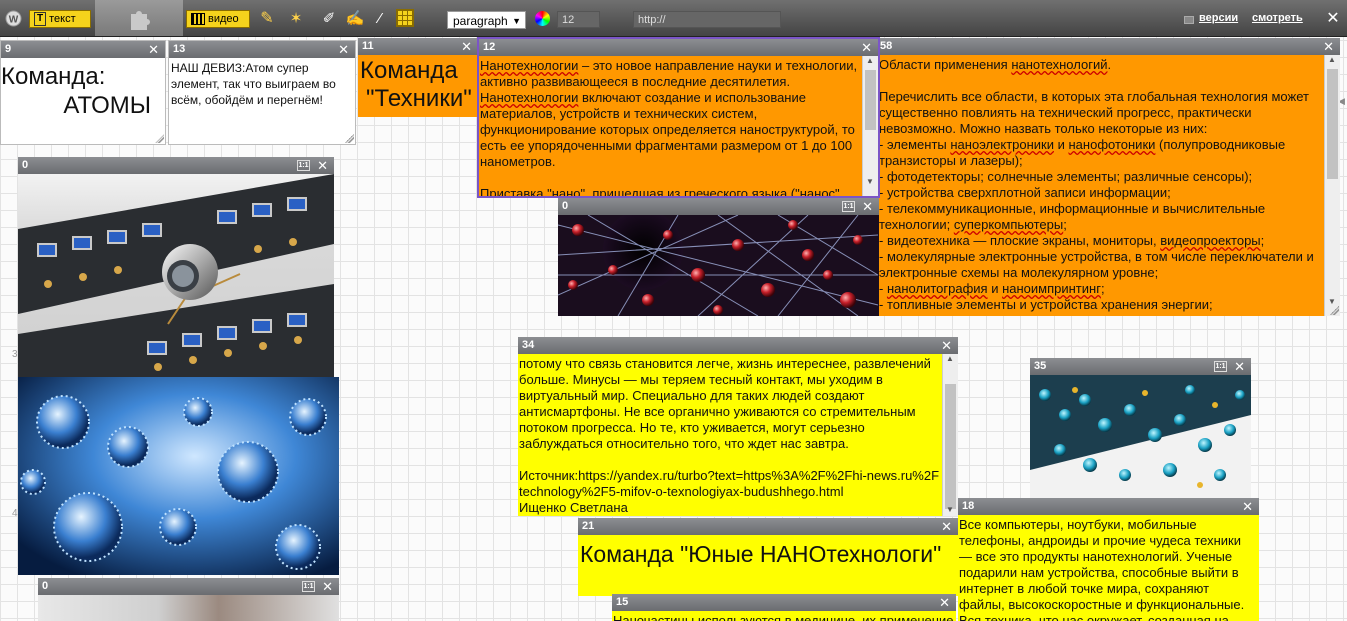 The height and width of the screenshot is (621, 1347). I want to click on card-header: 15 ✕, so click(784, 602).